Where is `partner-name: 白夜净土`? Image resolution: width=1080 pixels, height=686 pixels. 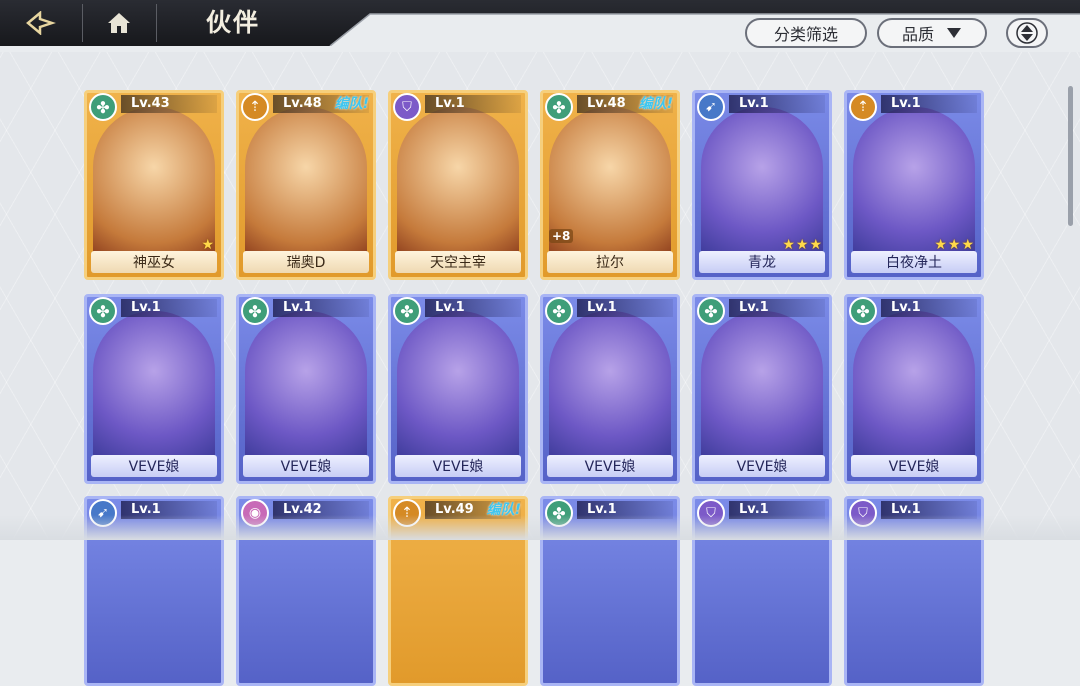
partner-name: 白夜净土 is located at coordinates (914, 262).